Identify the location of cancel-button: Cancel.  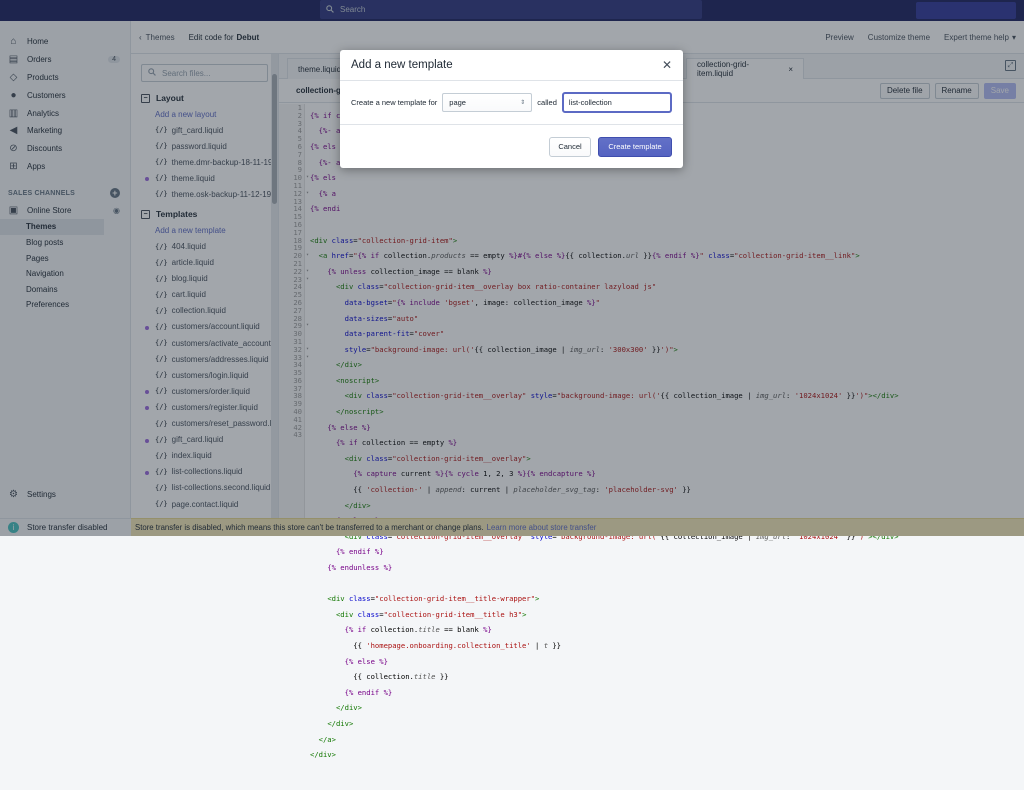
(570, 146).